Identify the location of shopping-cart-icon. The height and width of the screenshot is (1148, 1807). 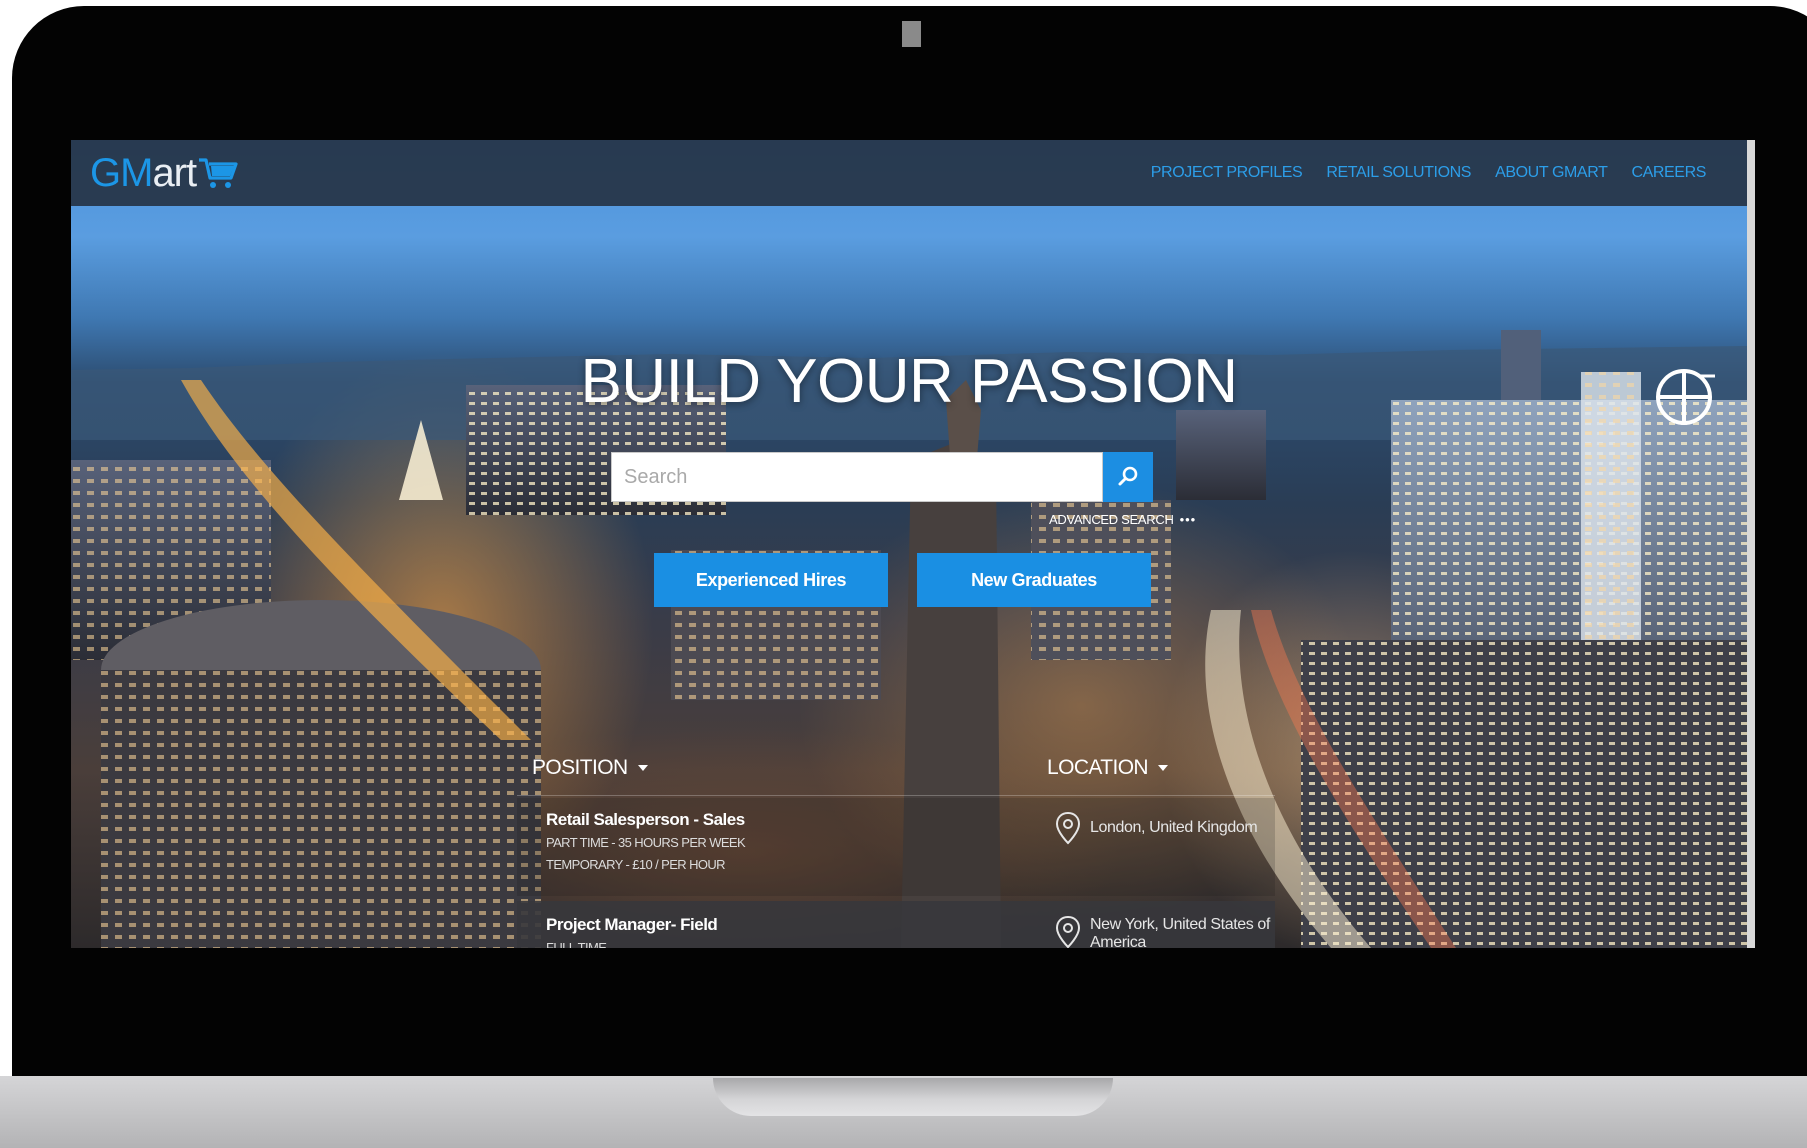
(218, 173).